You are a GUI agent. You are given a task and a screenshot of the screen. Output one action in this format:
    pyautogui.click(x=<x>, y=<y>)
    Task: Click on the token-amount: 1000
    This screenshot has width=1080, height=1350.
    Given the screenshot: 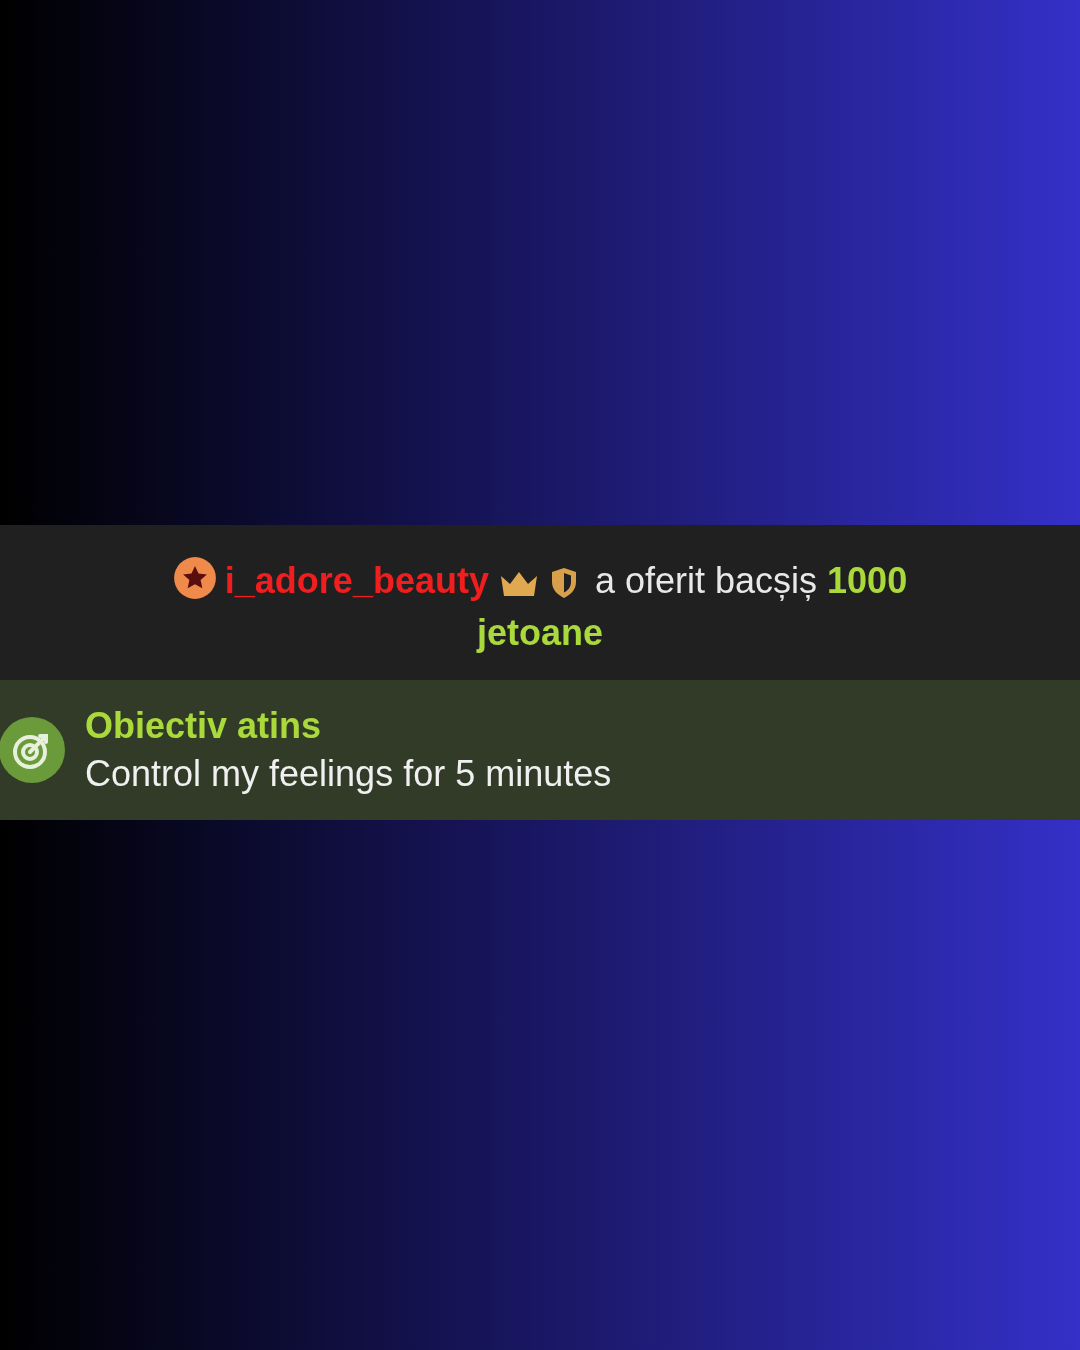 What is the action you would take?
    pyautogui.click(x=867, y=580)
    